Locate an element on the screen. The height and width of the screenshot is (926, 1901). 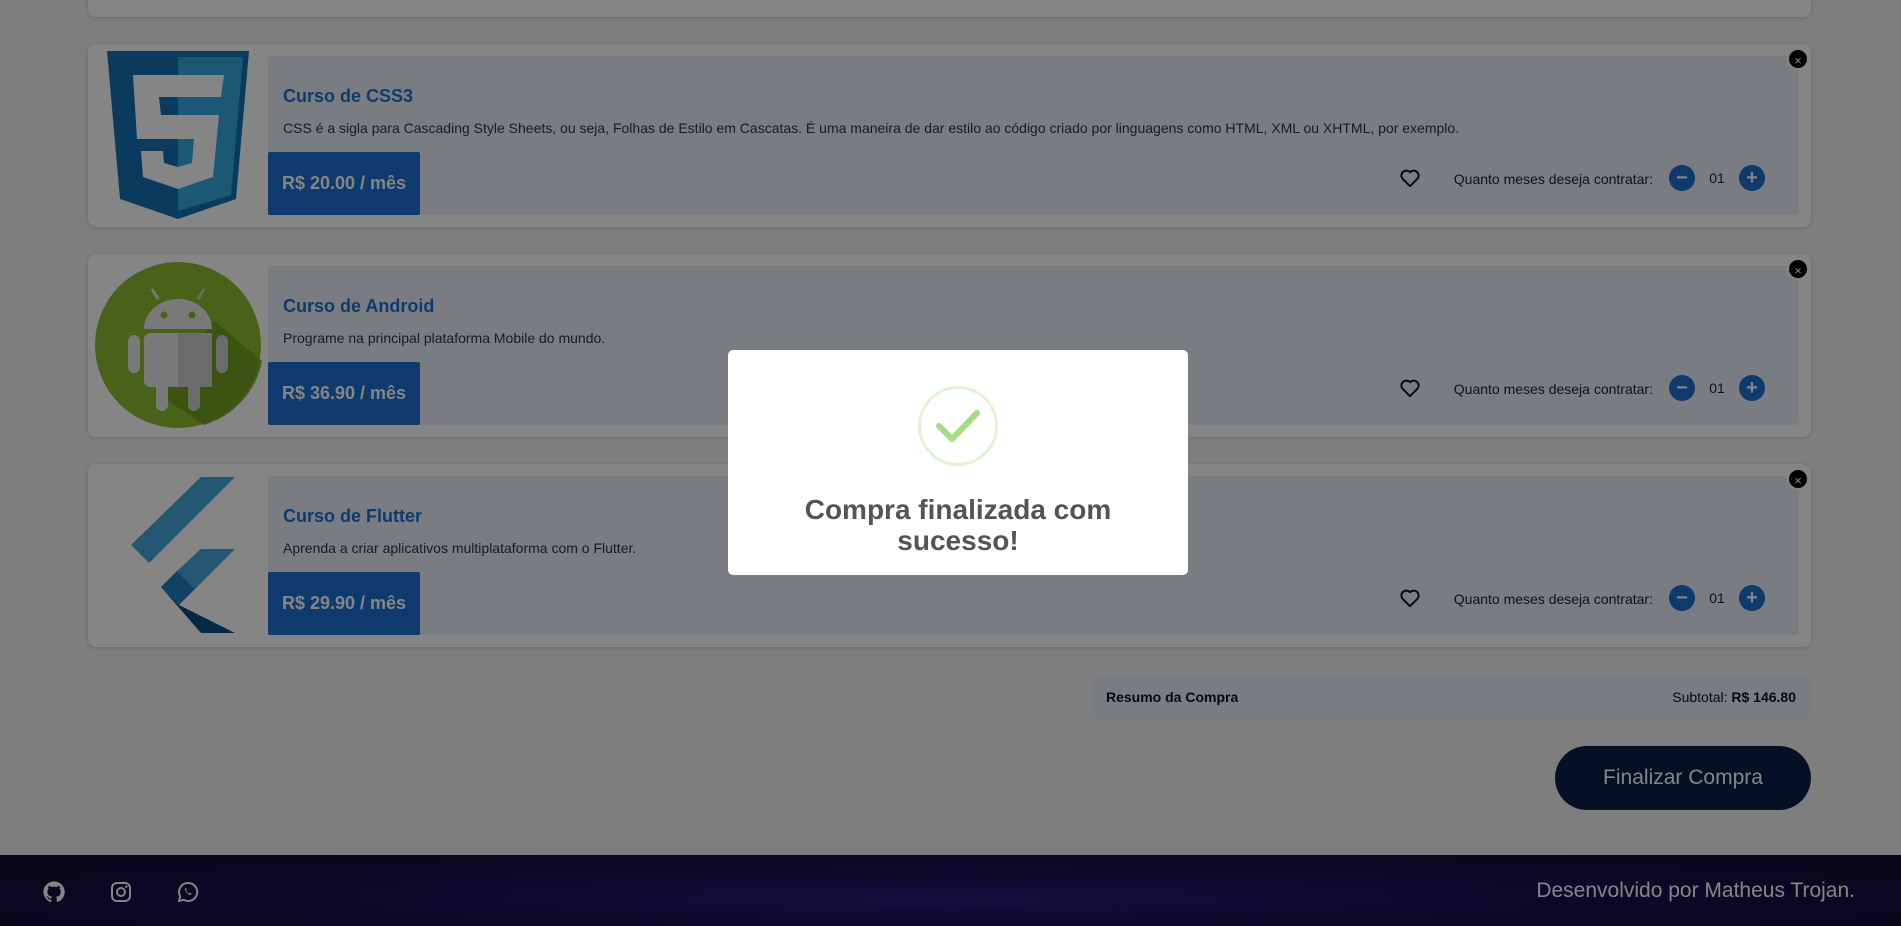
success-check-icon is located at coordinates (958, 426).